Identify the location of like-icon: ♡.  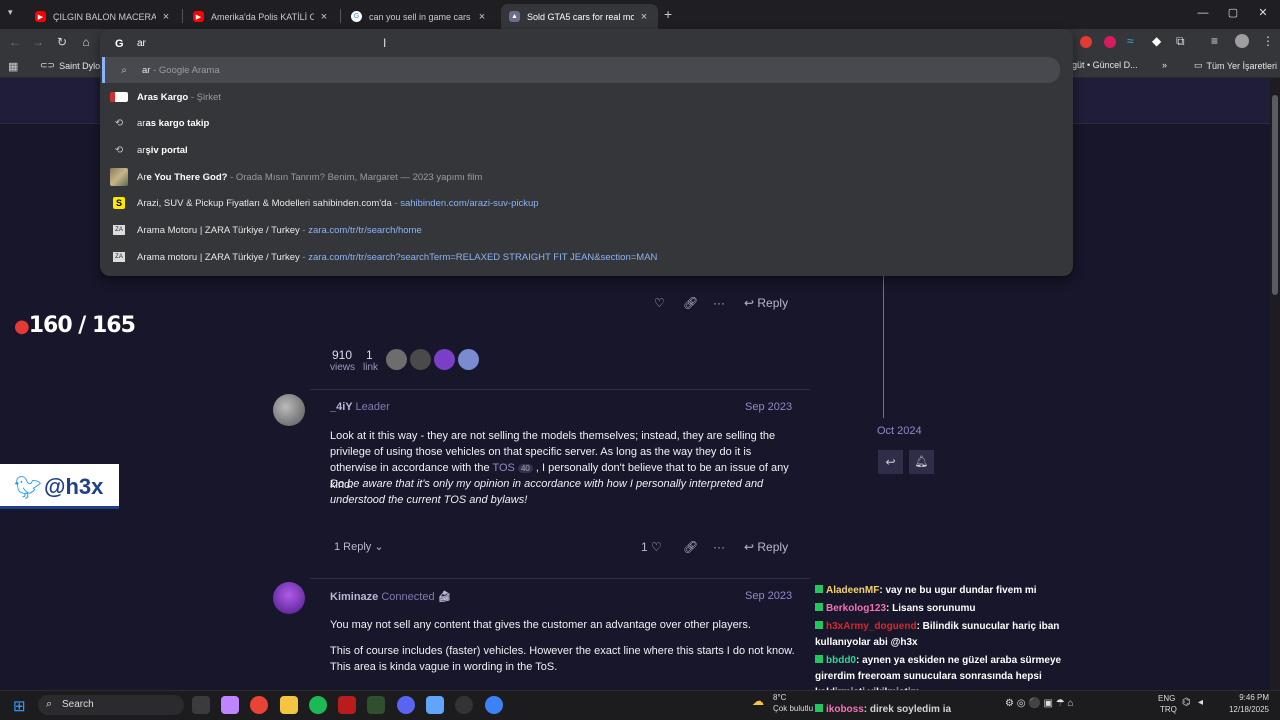
(659, 303).